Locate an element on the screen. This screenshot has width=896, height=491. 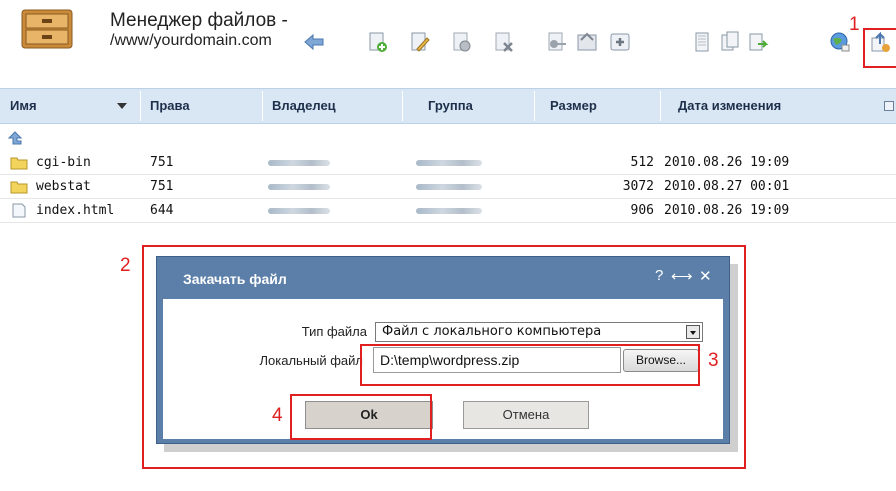
chevron-down-icon is located at coordinates (693, 332).